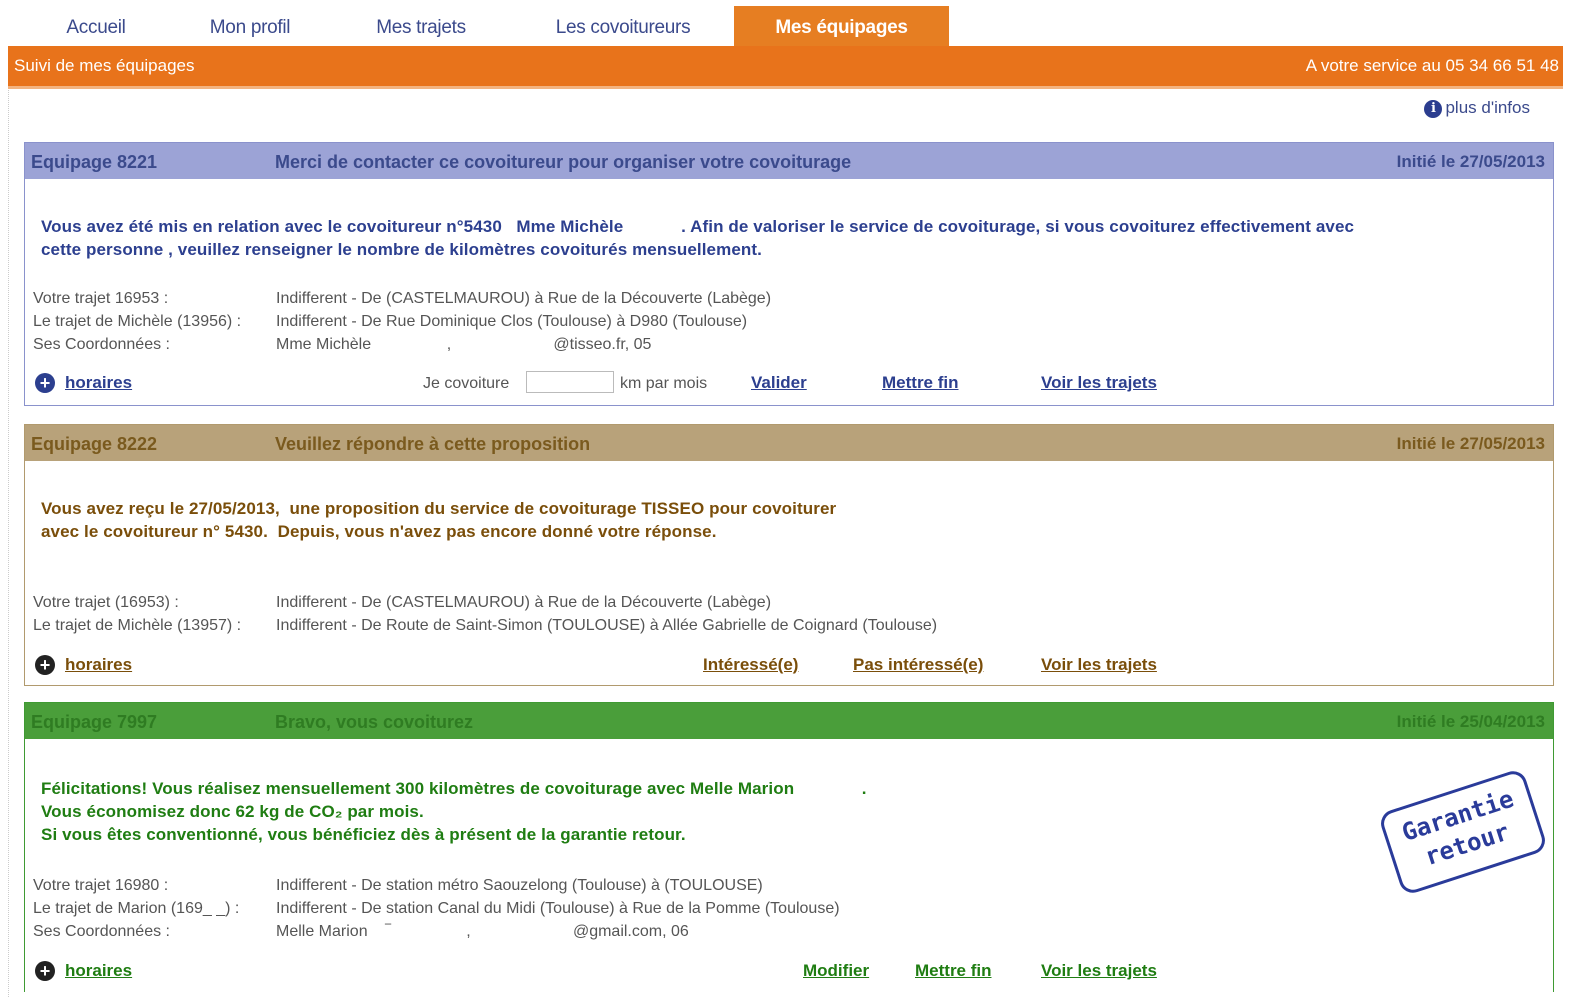 Image resolution: width=1590 pixels, height=997 pixels. I want to click on equipage-status-message: Bravo, vous covoiturez, so click(374, 722).